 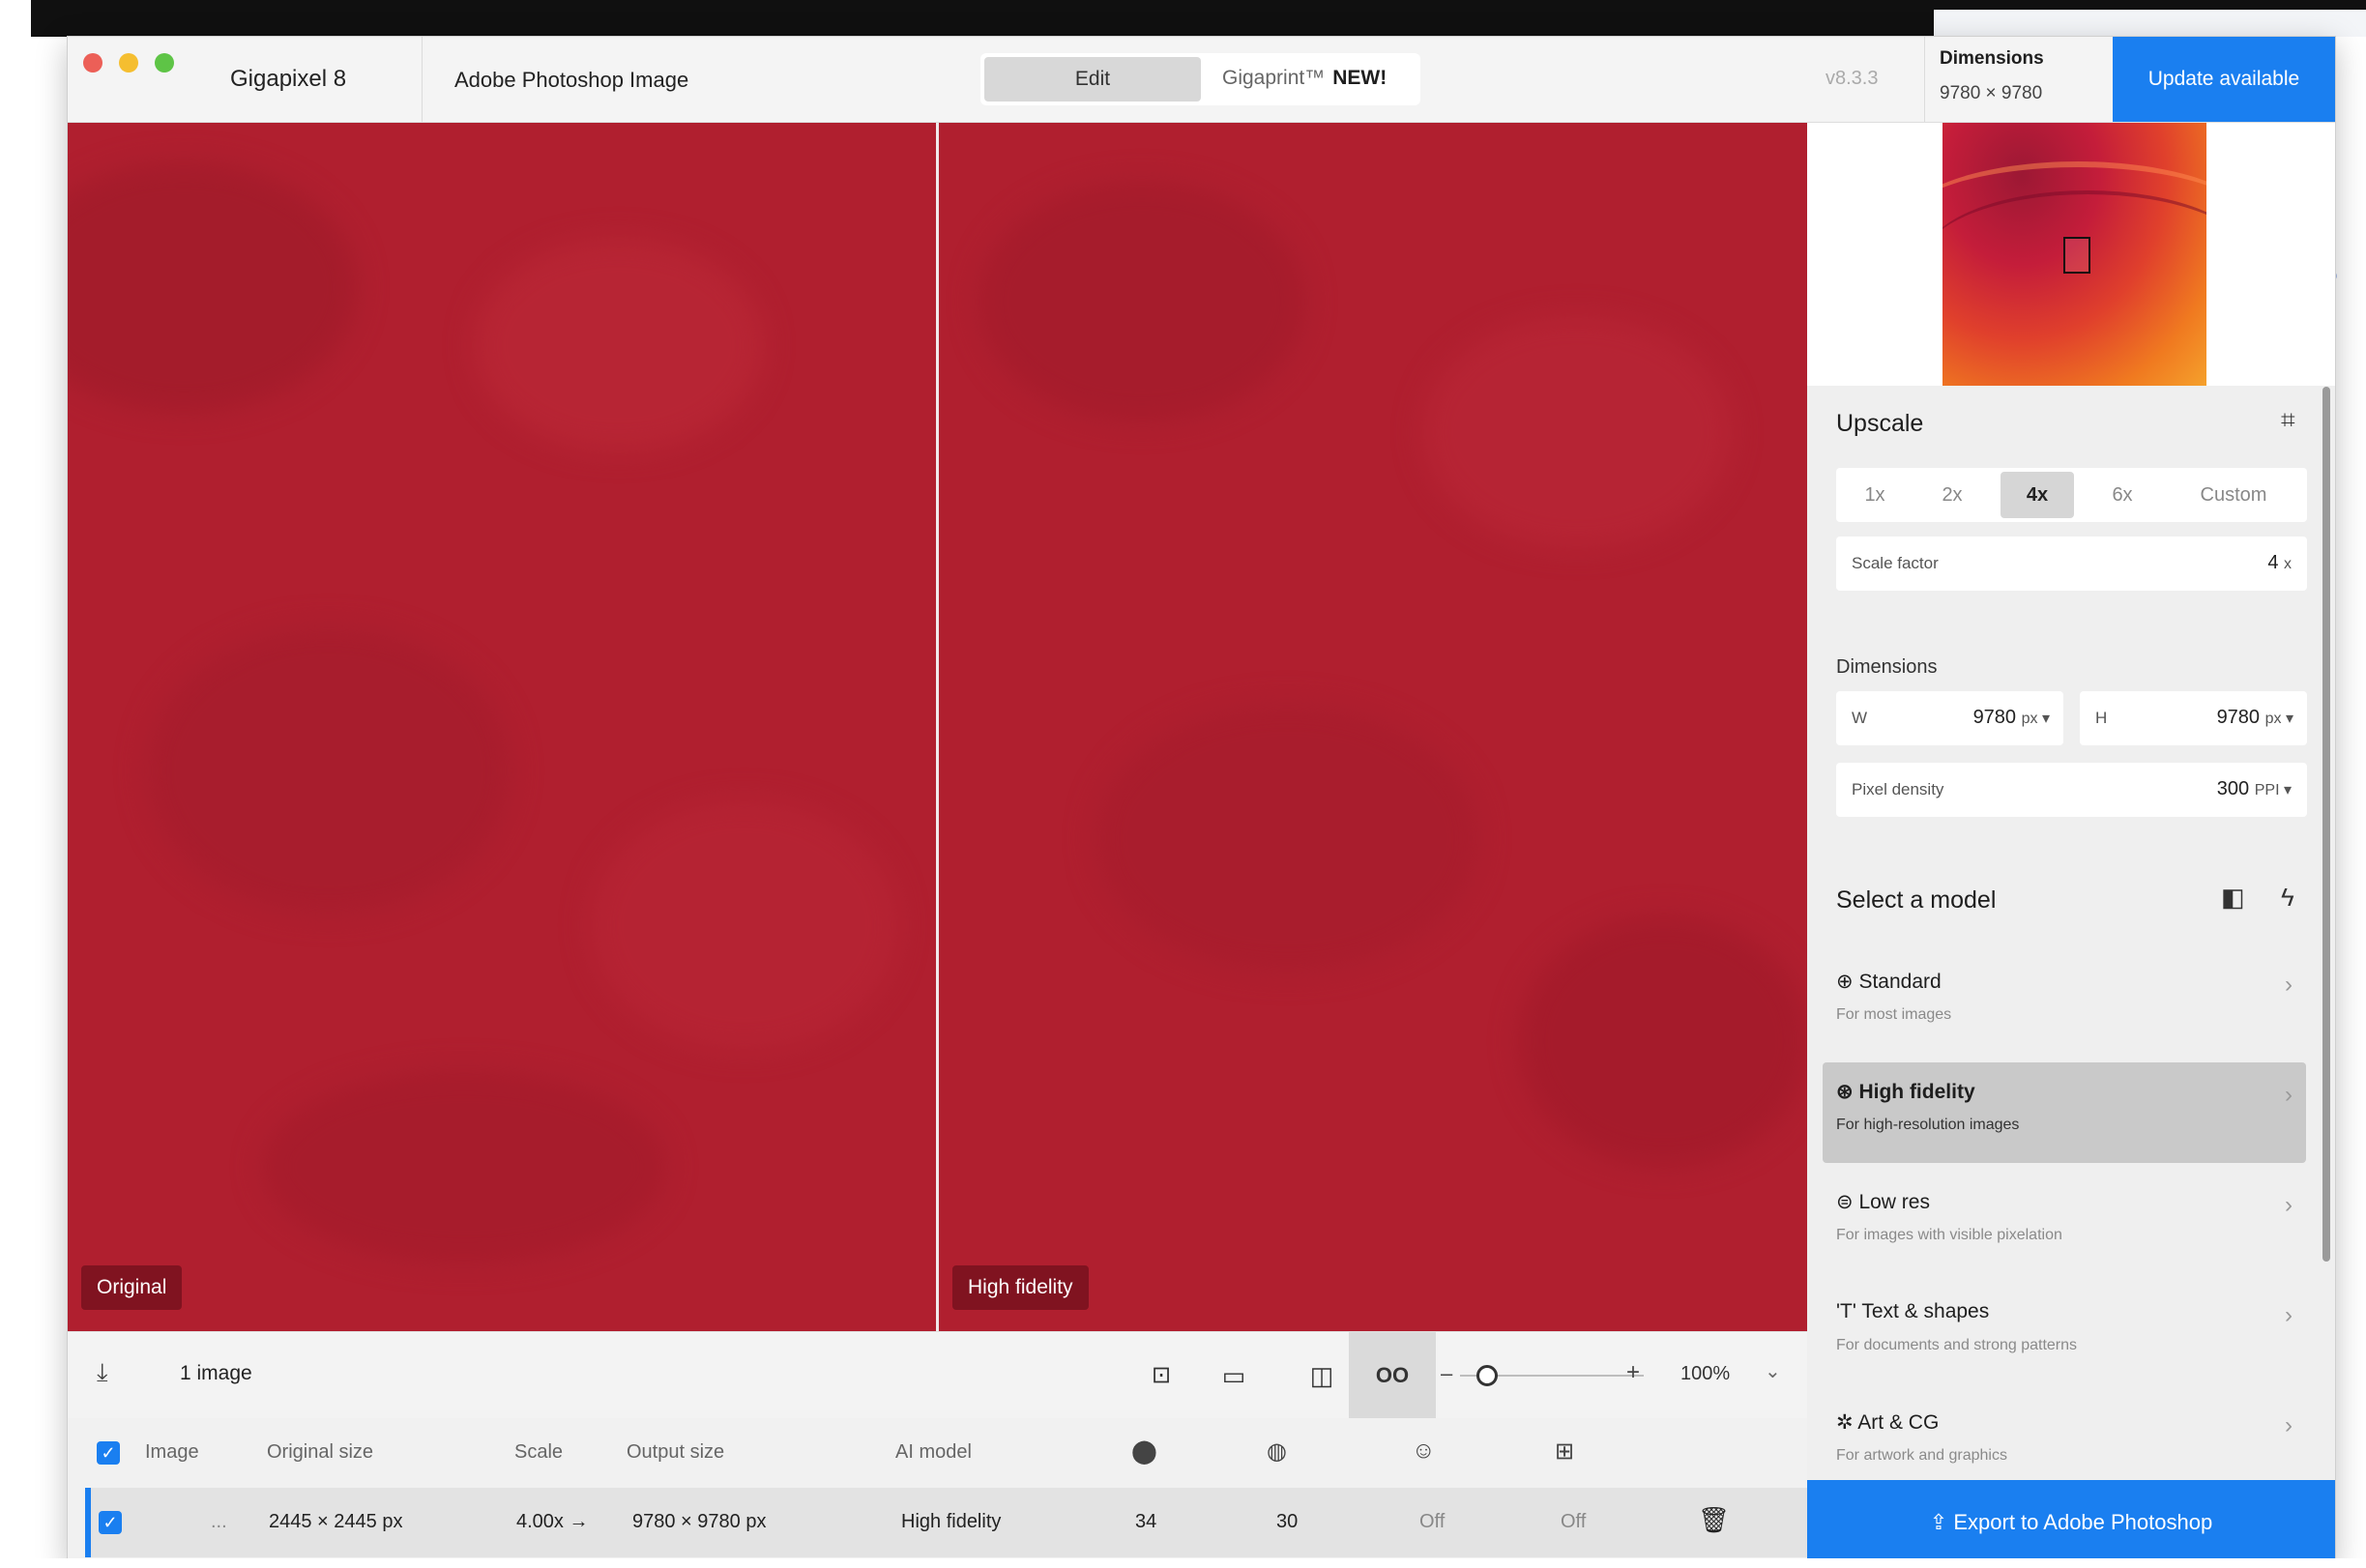 I want to click on model-name: Standard, so click(x=1900, y=982).